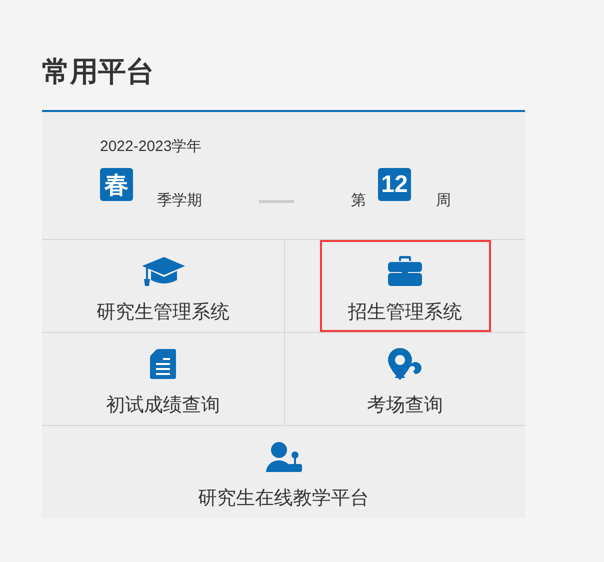  Describe the element at coordinates (405, 364) in the screenshot. I see `location-pin-icon` at that location.